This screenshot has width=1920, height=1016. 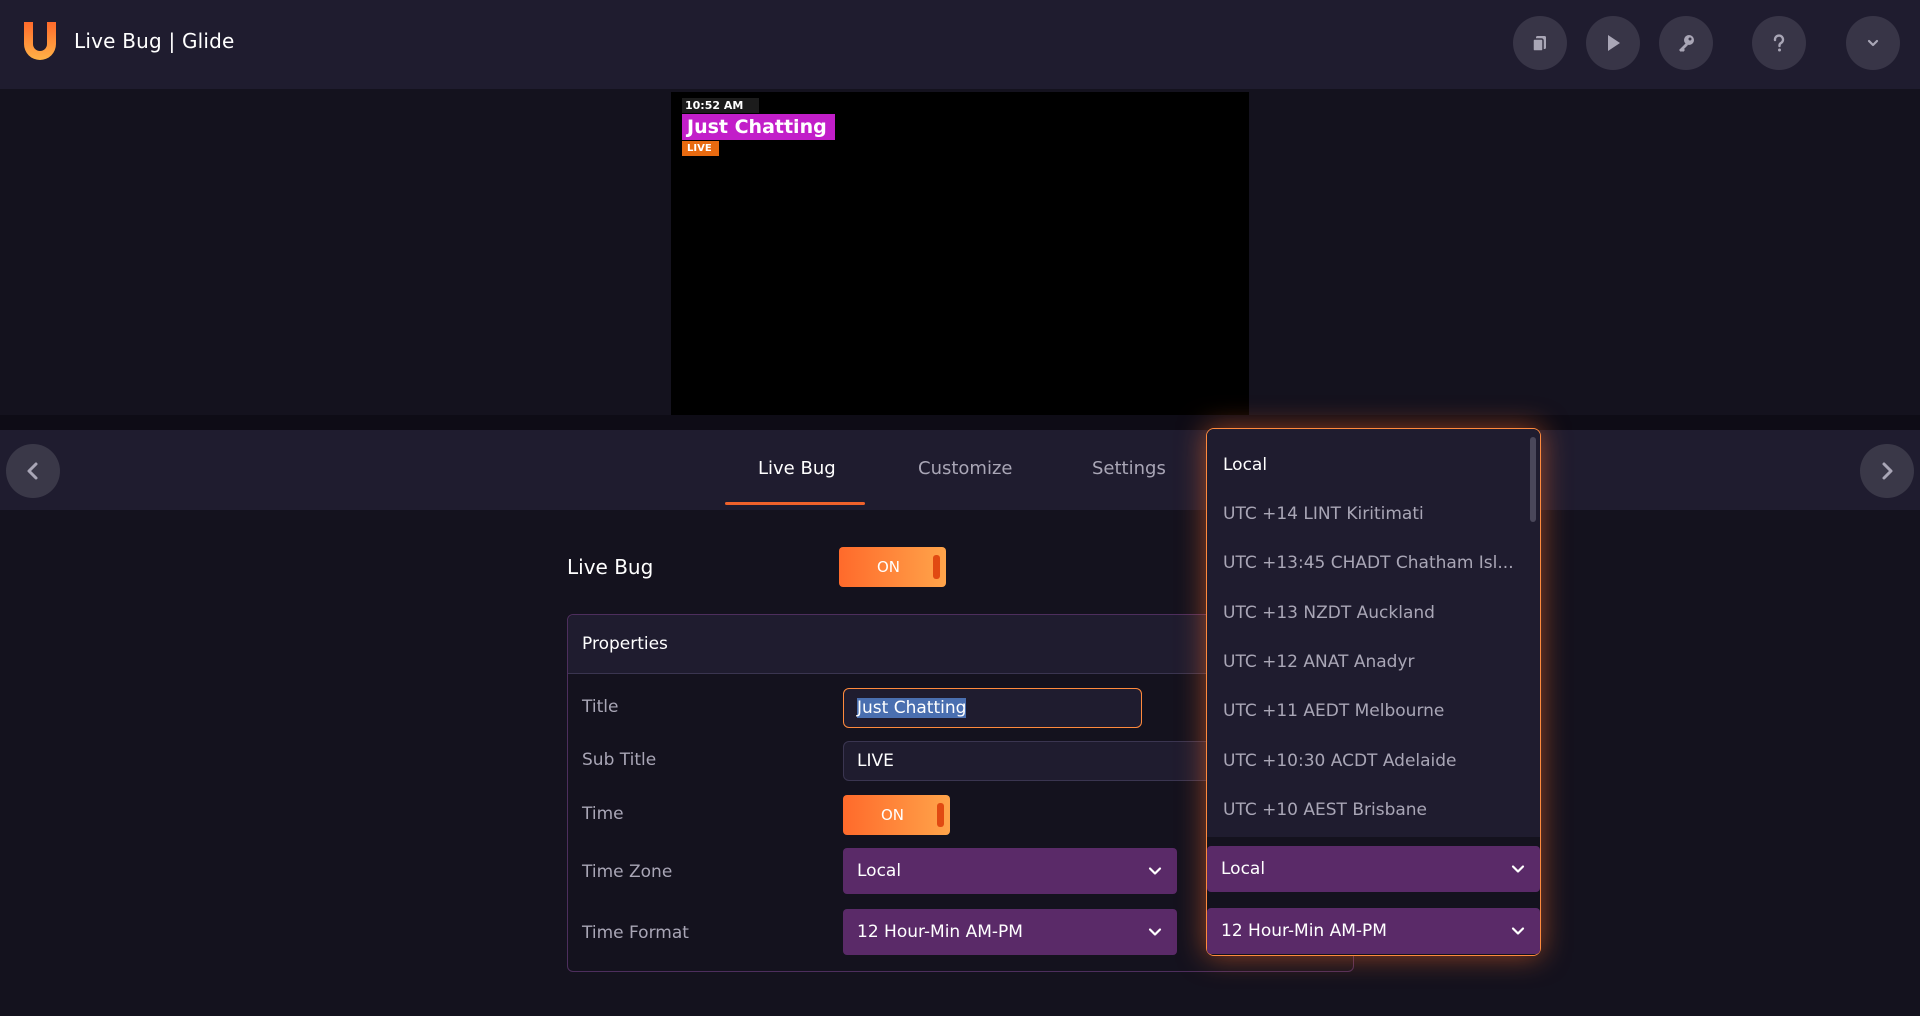 What do you see at coordinates (40, 41) in the screenshot?
I see `glide-logo-icon` at bounding box center [40, 41].